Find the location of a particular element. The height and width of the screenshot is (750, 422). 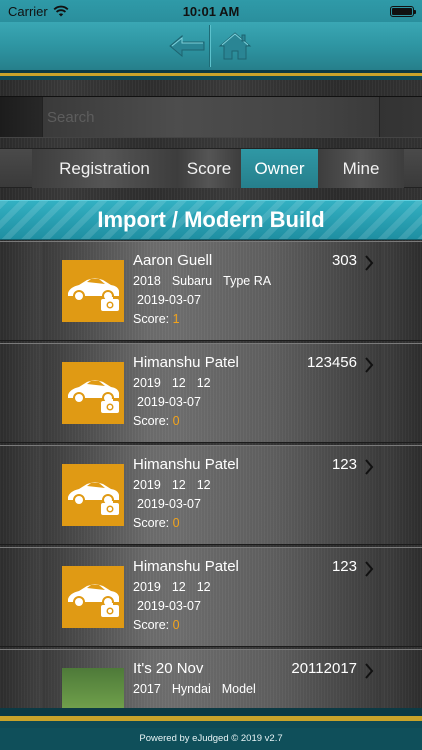

footer-stripe is located at coordinates (211, 718).